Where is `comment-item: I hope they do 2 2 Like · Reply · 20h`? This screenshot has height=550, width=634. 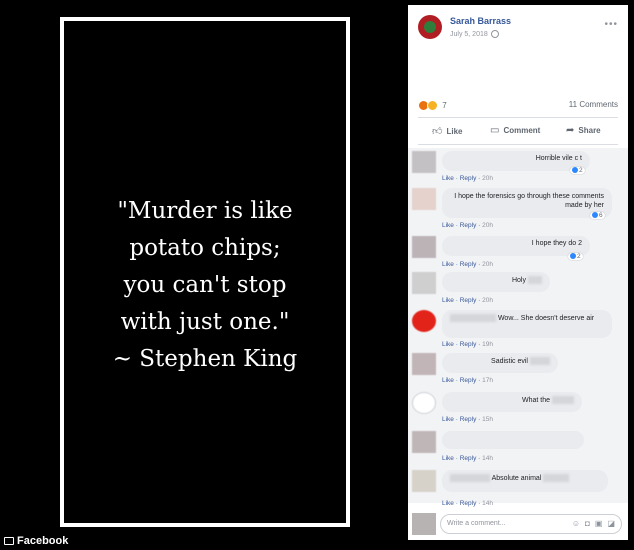
comment-item: I hope they do 2 2 Like · Reply · 20h is located at coordinates (514, 254).